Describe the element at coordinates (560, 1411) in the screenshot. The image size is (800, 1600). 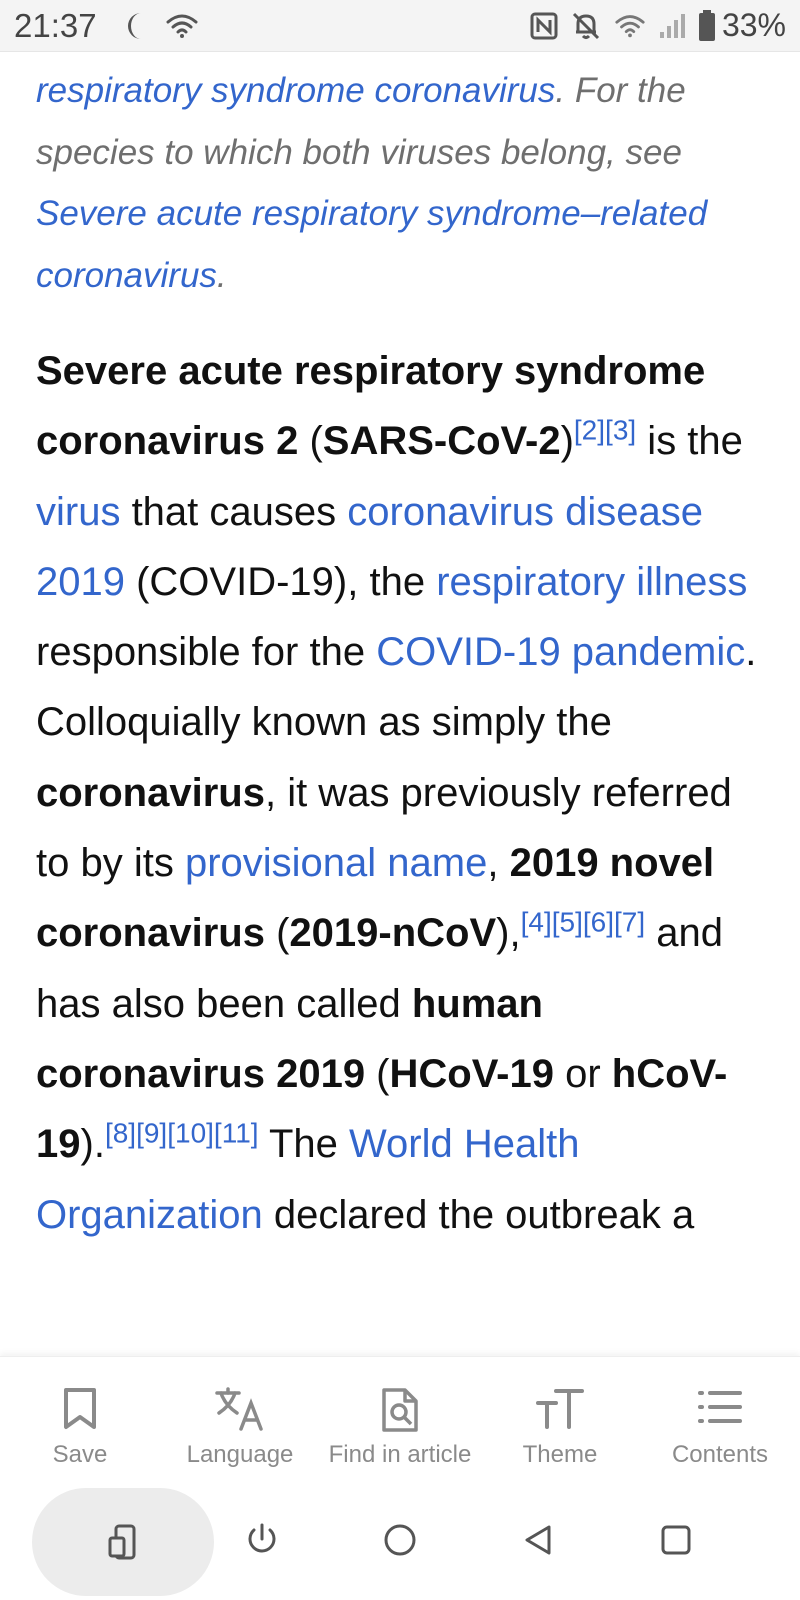
I see `text-size-icon` at that location.